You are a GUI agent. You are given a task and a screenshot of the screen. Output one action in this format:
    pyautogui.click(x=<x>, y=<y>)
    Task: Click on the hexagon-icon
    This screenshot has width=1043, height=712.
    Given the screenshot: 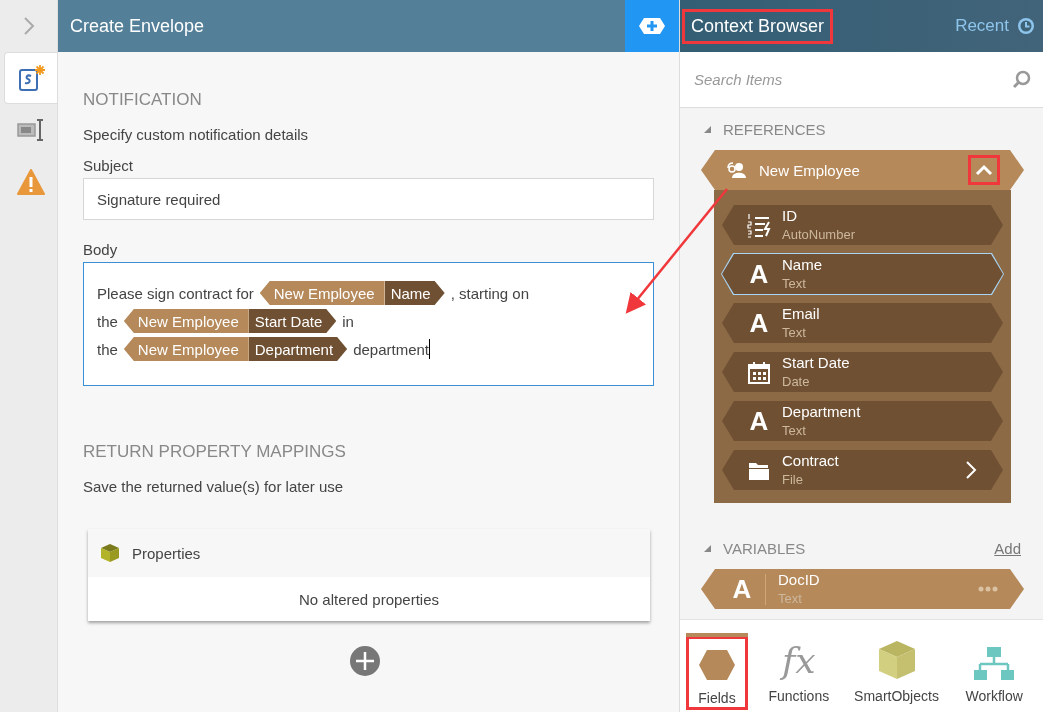 What is the action you would take?
    pyautogui.click(x=717, y=665)
    